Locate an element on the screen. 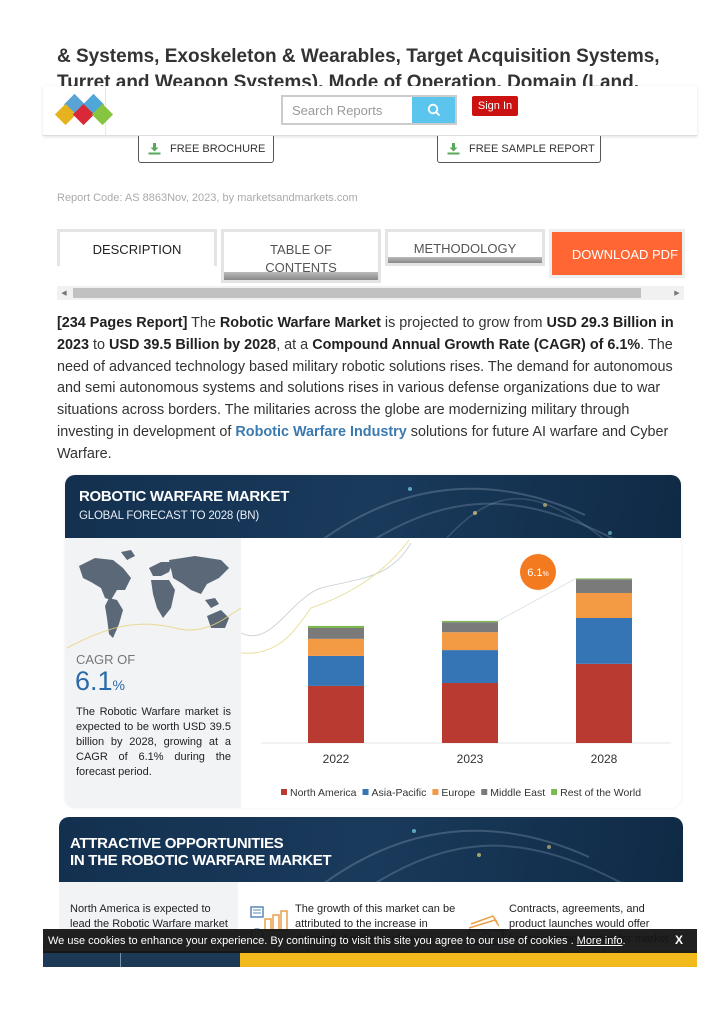  bar-segment-2022-north-america is located at coordinates (336, 714).